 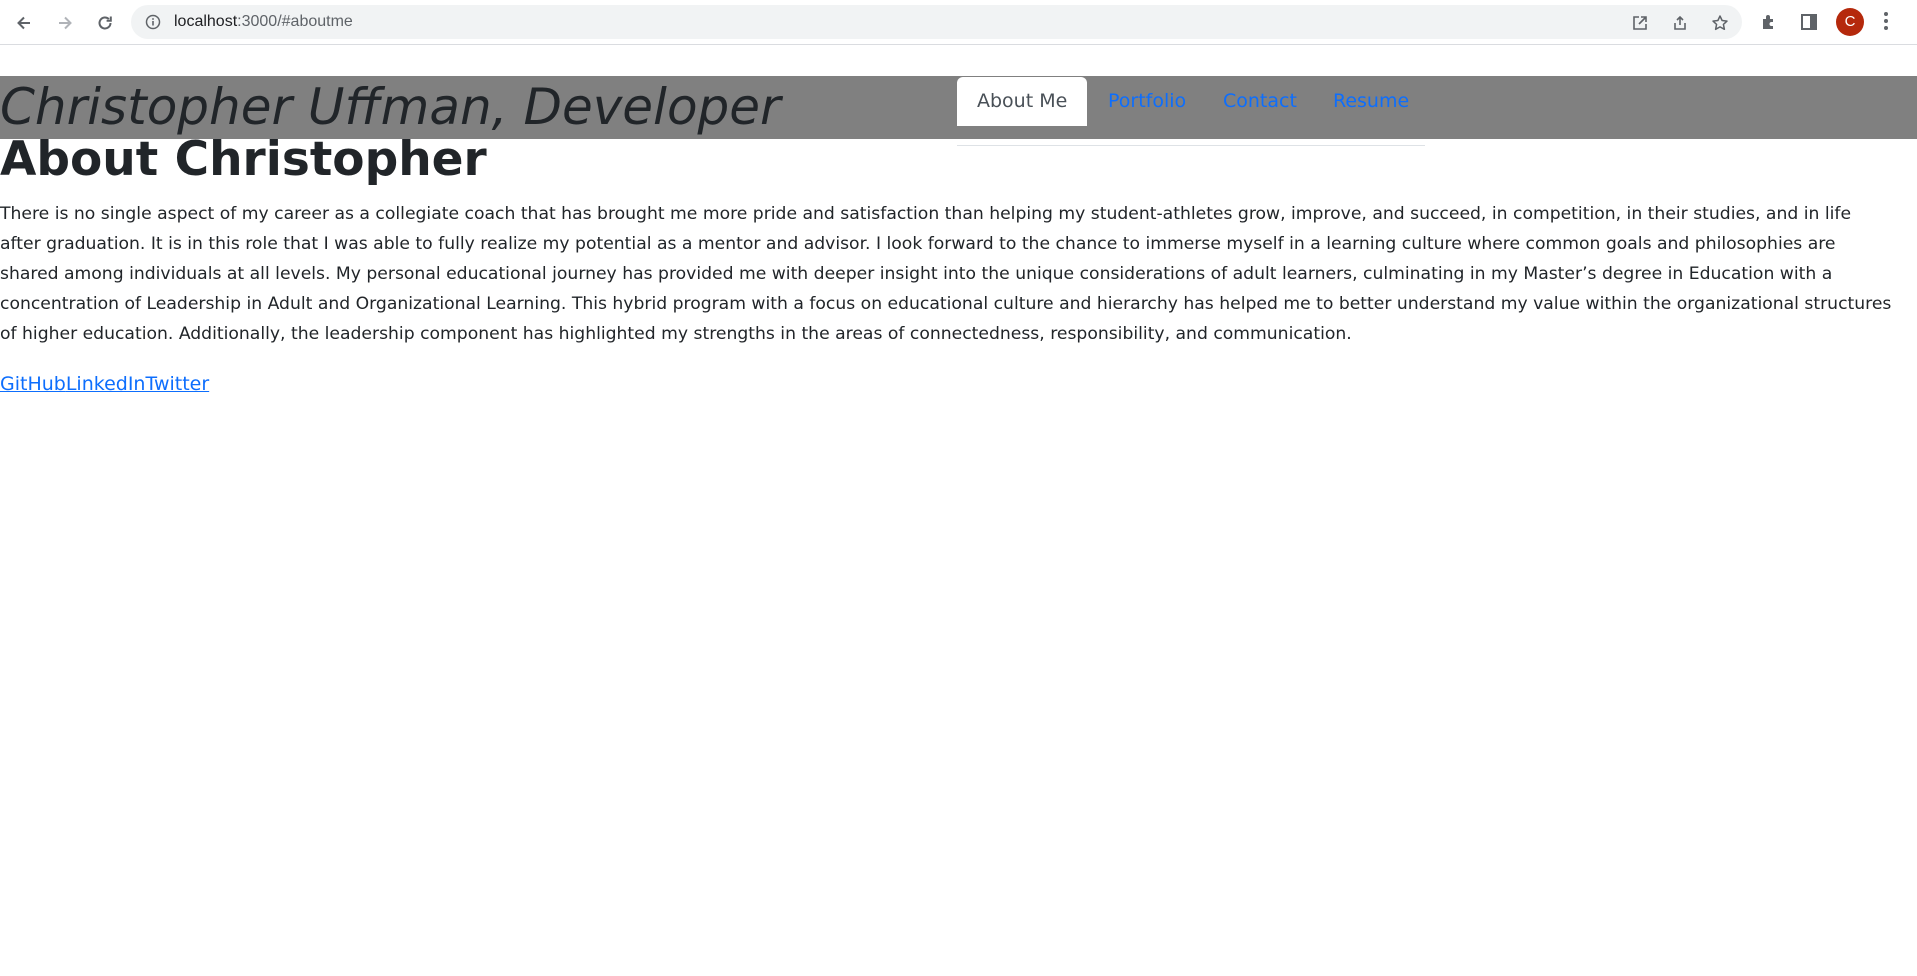 I want to click on social-links: GitHubLinkedInTwitter, so click(x=104, y=384).